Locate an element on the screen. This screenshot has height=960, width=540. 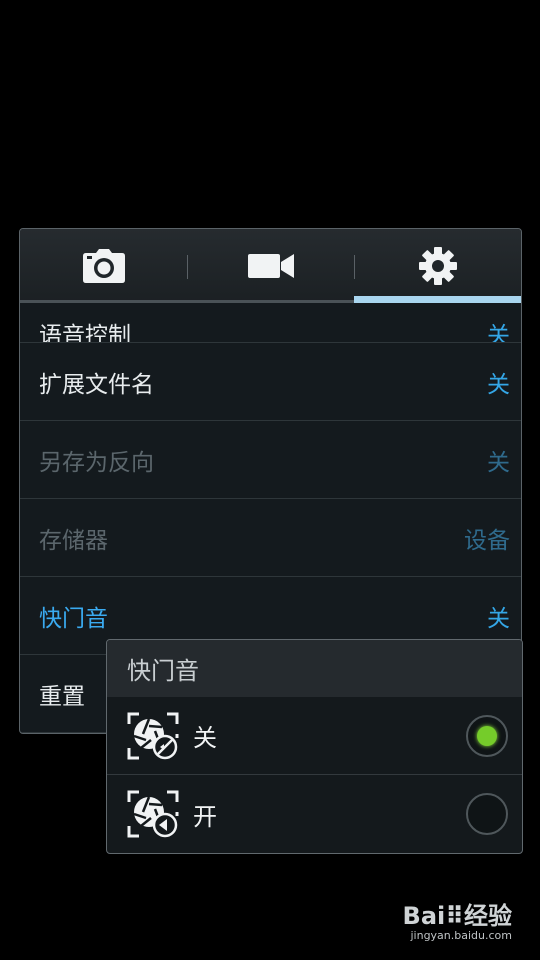
watermark-logo: Bai⠿经验 is located at coordinates (457, 916).